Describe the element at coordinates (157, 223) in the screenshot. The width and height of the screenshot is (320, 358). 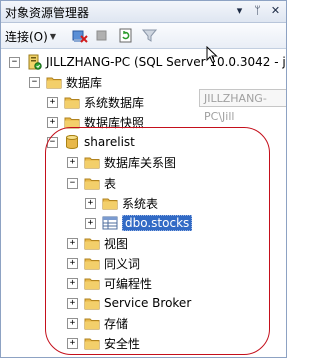
I see `tree-node-label: dbo.stocks` at that location.